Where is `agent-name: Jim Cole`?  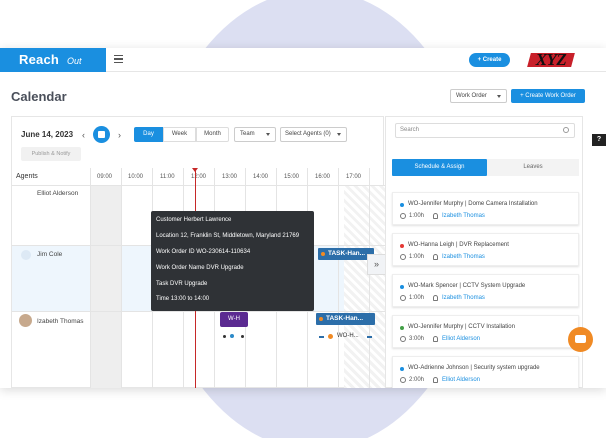 agent-name: Jim Cole is located at coordinates (49, 254).